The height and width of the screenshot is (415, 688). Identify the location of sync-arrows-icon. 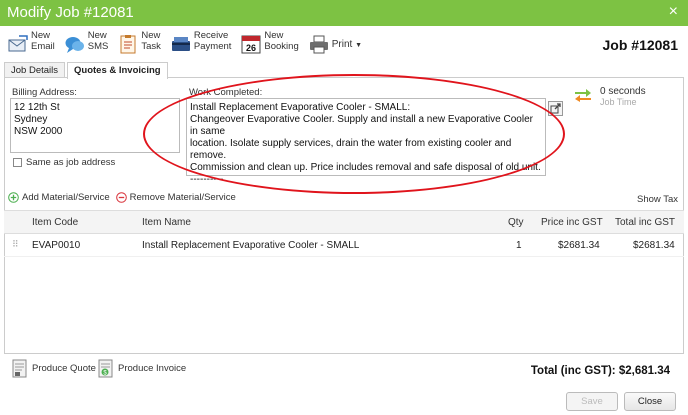
(583, 95).